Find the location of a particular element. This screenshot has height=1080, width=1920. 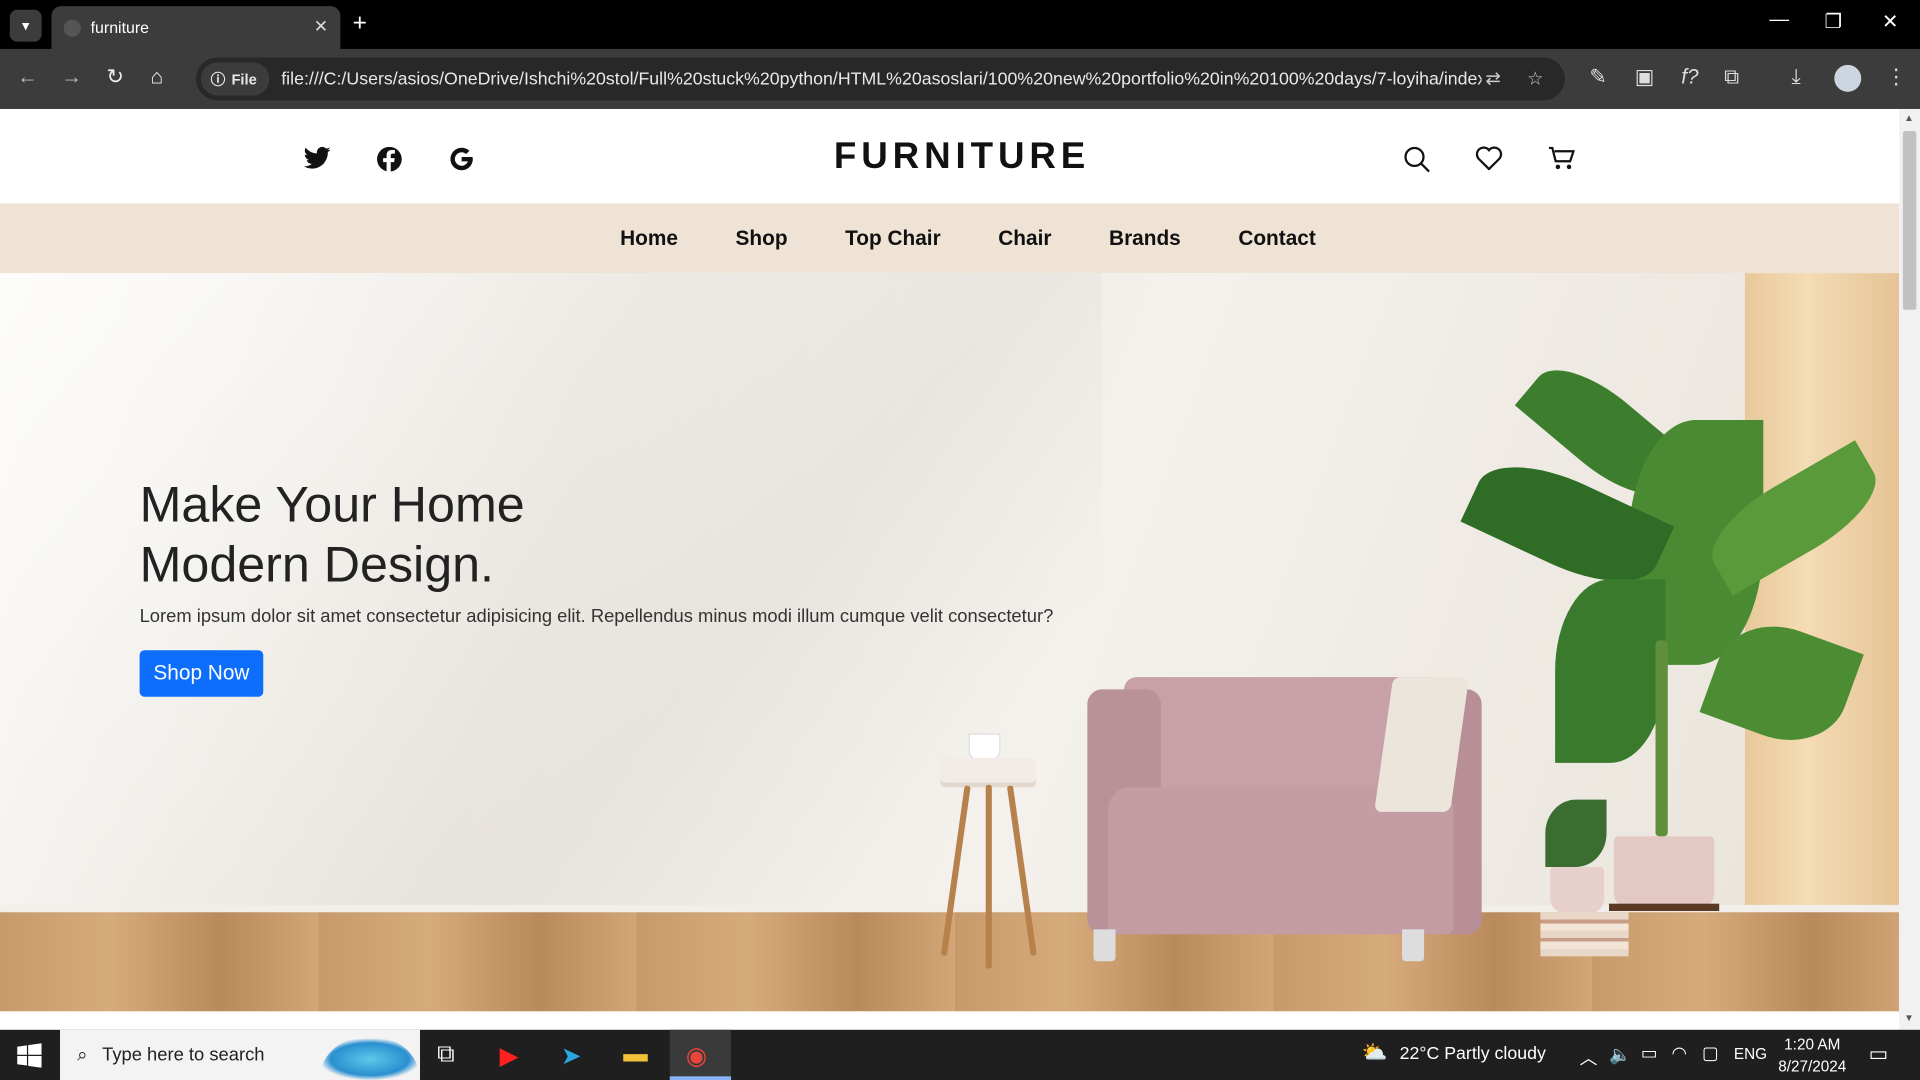

volume-icon: 🔈 is located at coordinates (1620, 1055).